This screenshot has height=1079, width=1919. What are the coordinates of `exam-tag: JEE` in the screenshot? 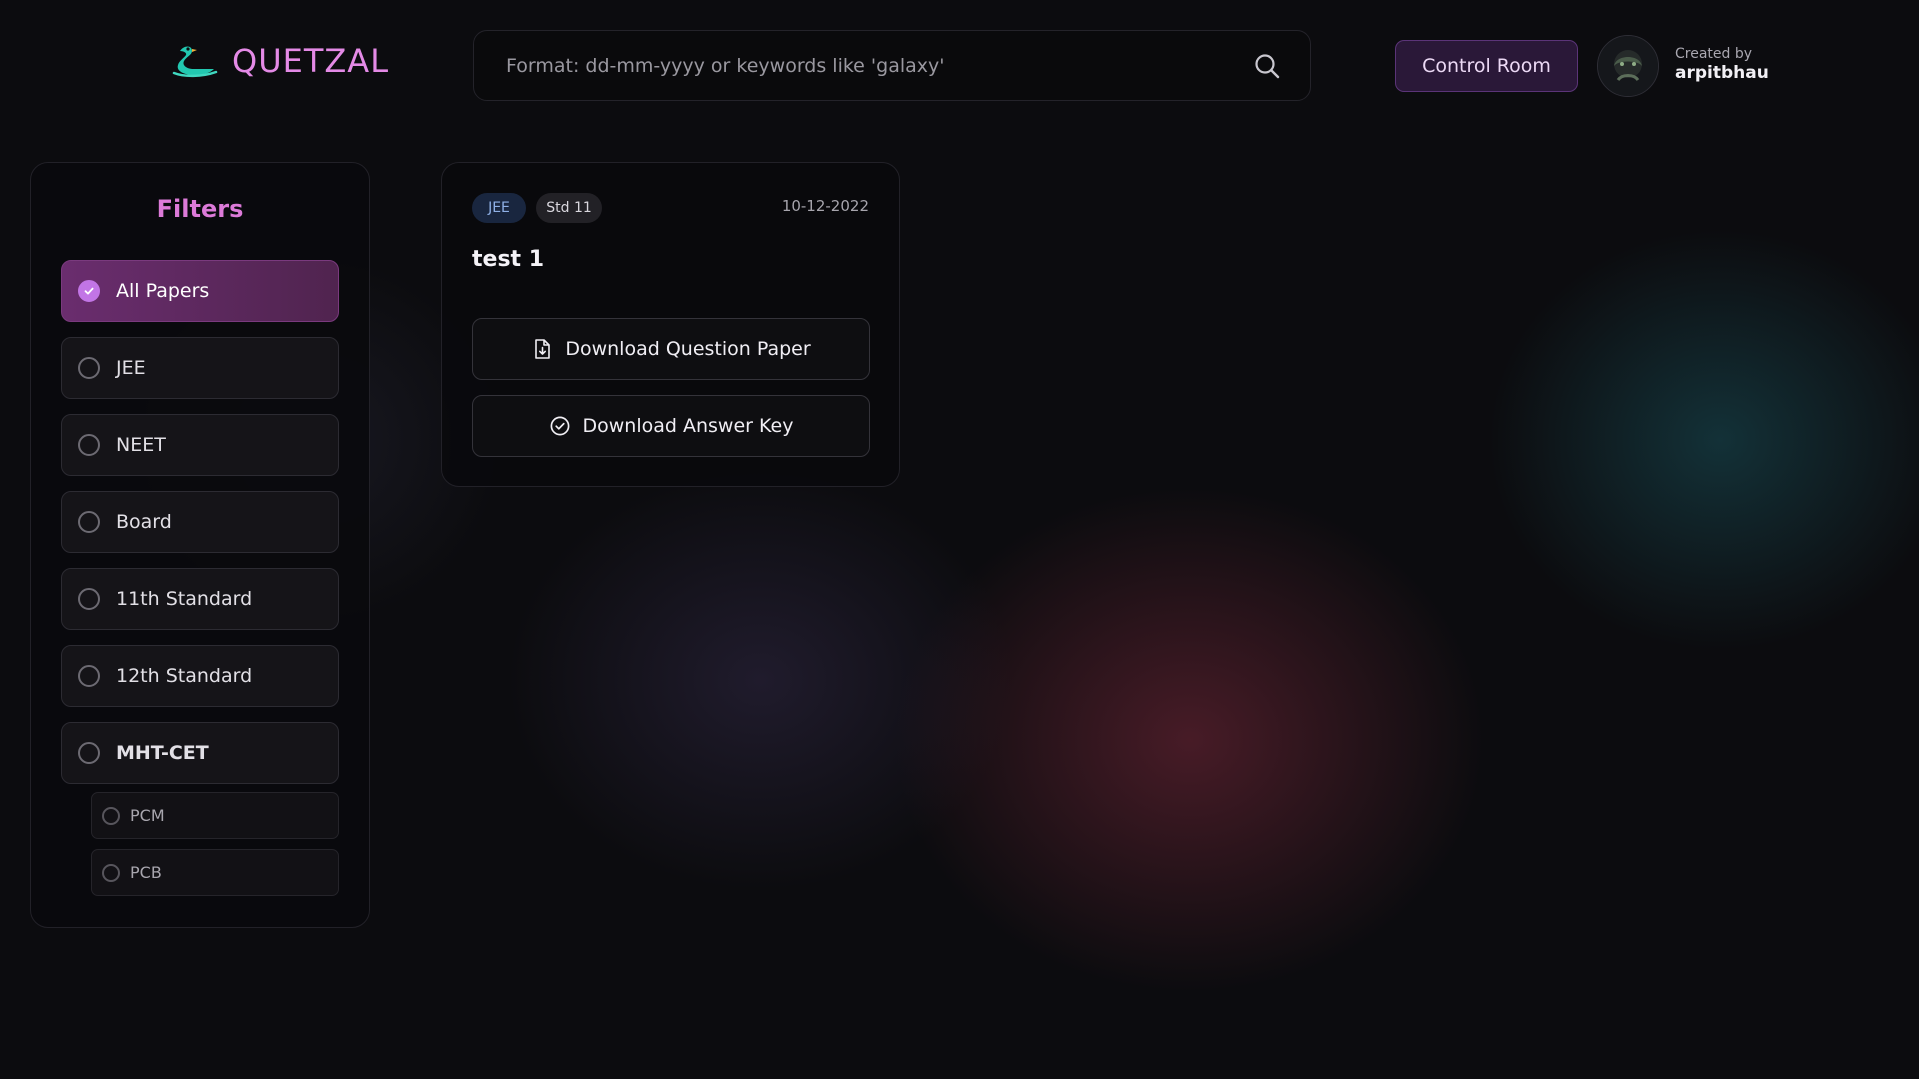 It's located at (499, 208).